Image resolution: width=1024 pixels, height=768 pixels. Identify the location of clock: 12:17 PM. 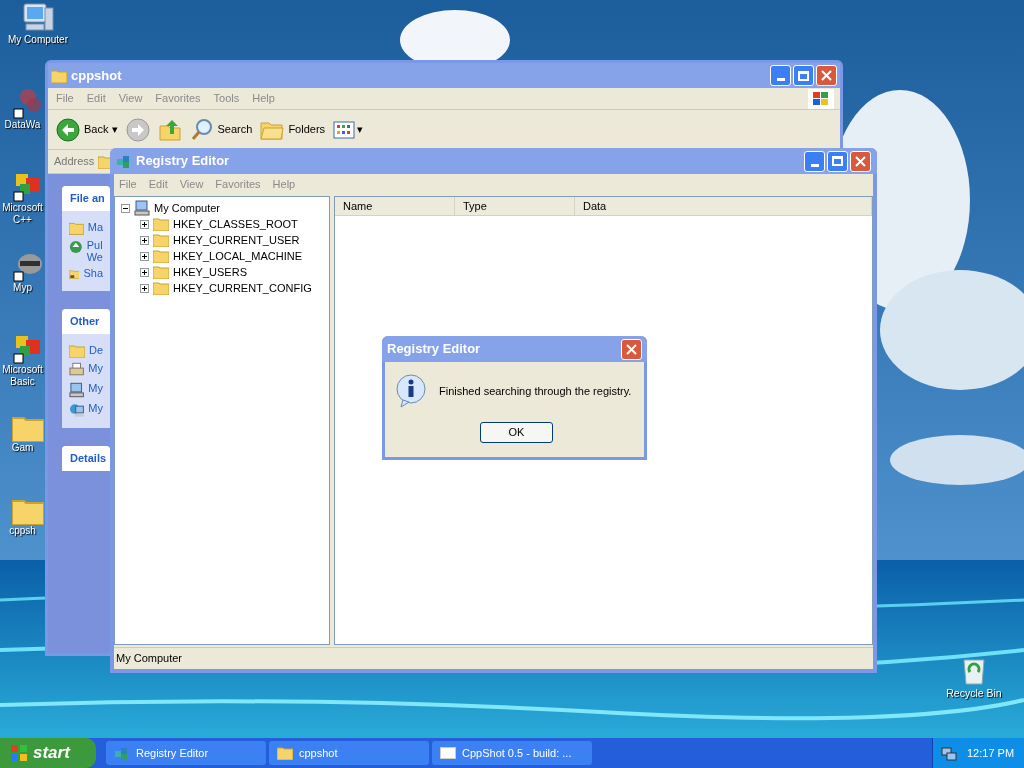
(991, 753).